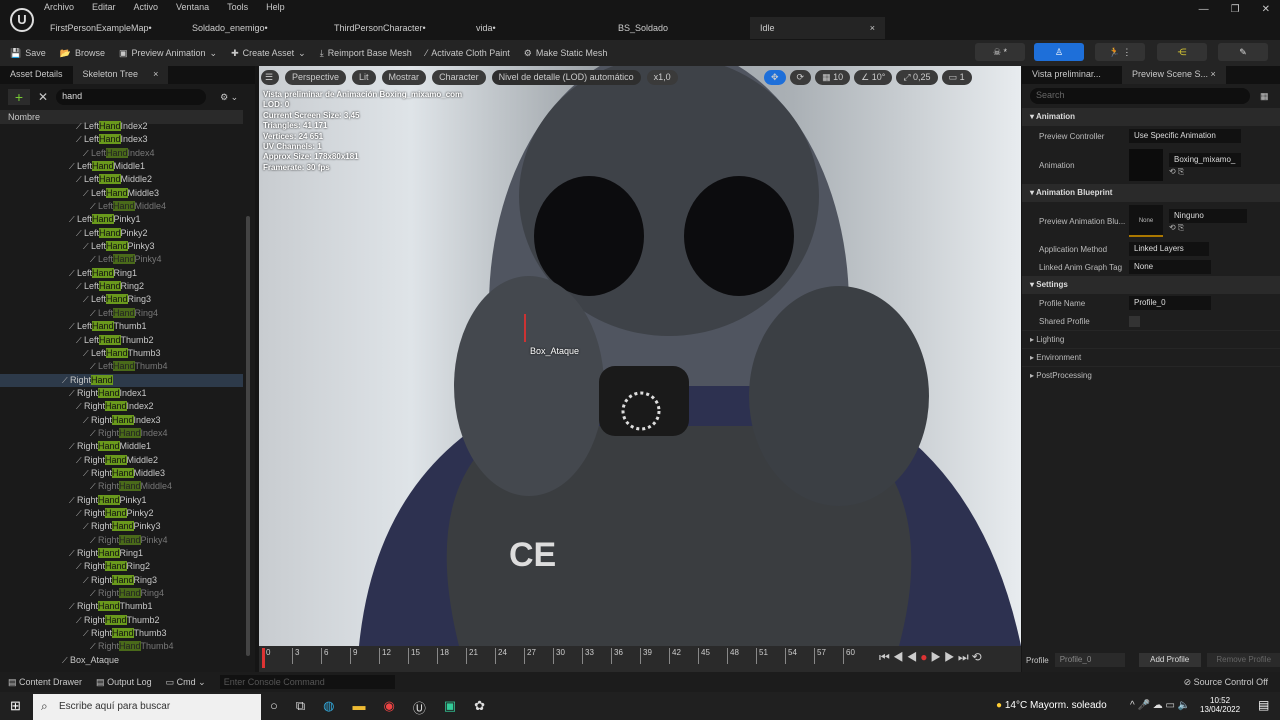 This screenshot has width=1280, height=720. Describe the element at coordinates (307, 682) in the screenshot. I see `console-input: Enter Console Command` at that location.